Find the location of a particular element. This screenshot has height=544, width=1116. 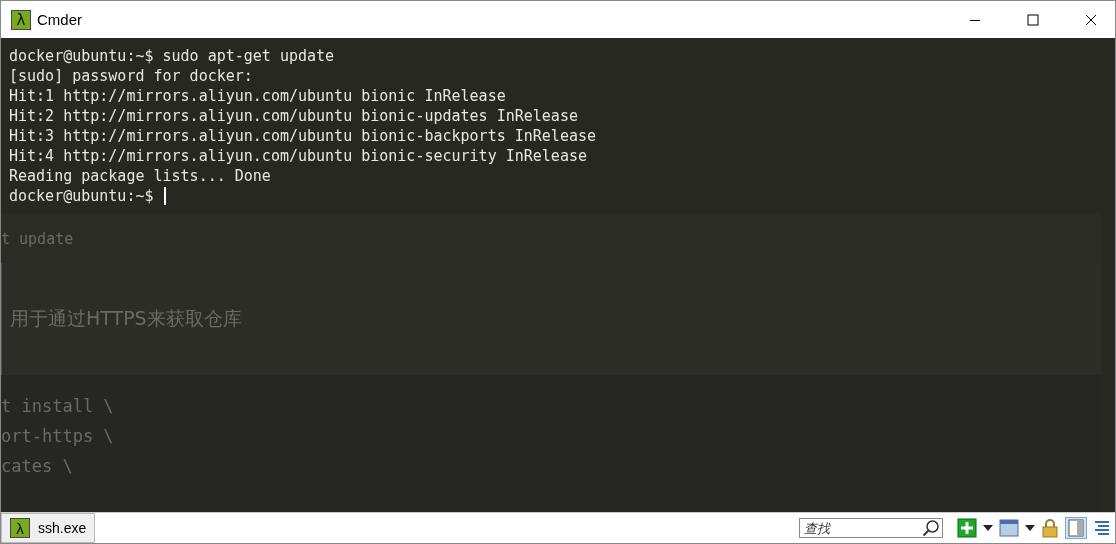

window-title: Cmder is located at coordinates (59, 19).